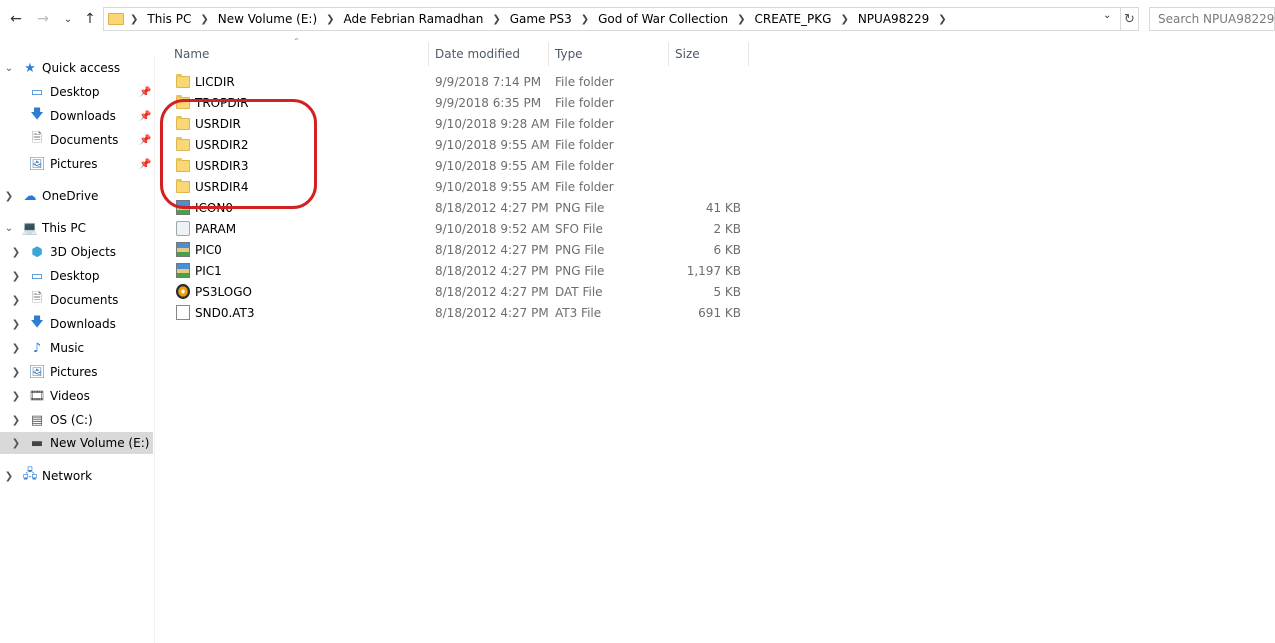  Describe the element at coordinates (267, 19) in the screenshot. I see `breadcrumb-new-volume: New Volume (E:)` at that location.